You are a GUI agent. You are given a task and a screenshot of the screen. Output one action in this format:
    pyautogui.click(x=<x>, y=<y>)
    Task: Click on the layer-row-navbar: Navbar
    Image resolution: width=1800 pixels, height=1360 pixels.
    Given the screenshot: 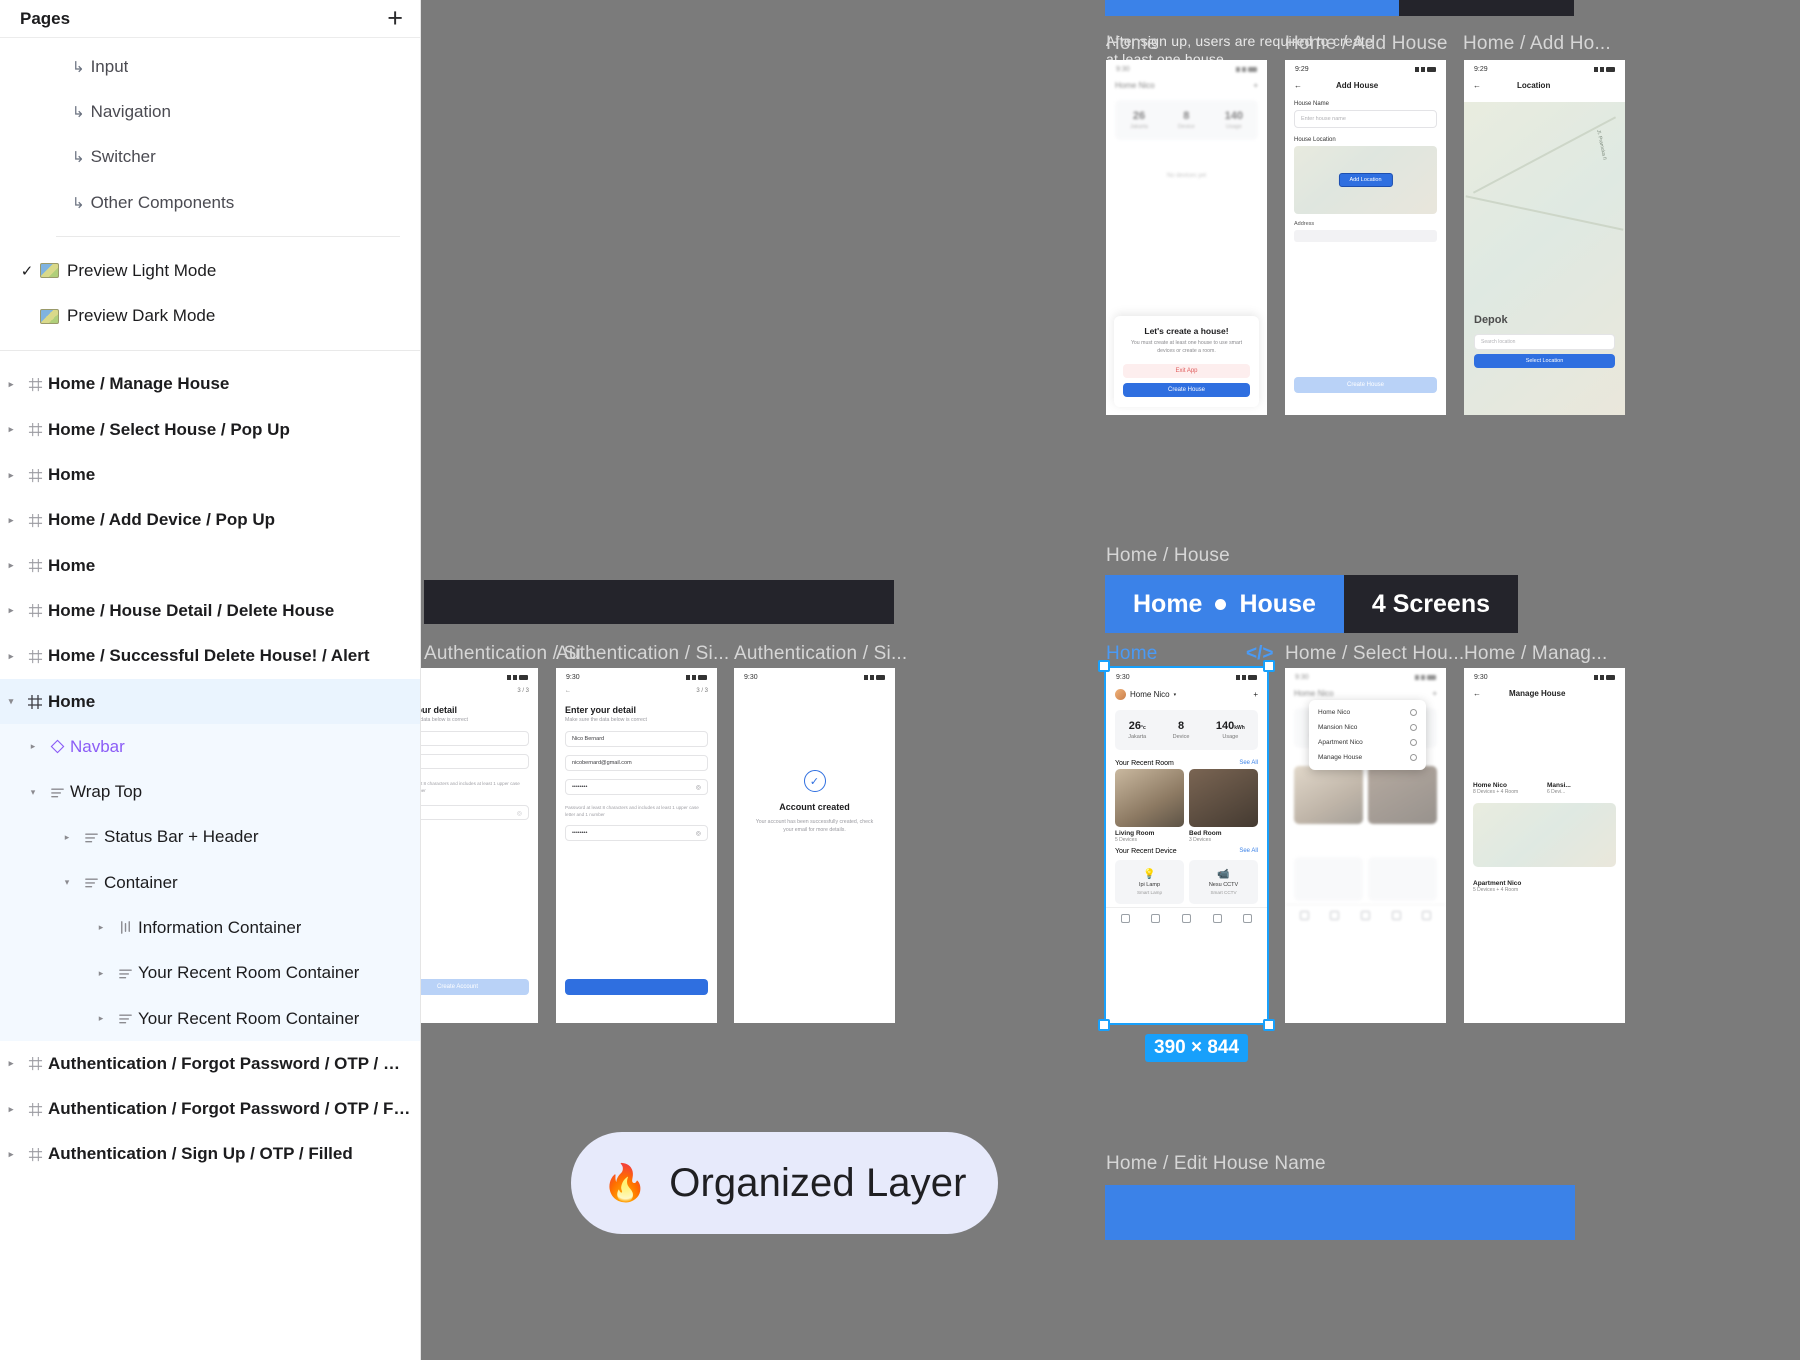 What is the action you would take?
    pyautogui.click(x=210, y=747)
    